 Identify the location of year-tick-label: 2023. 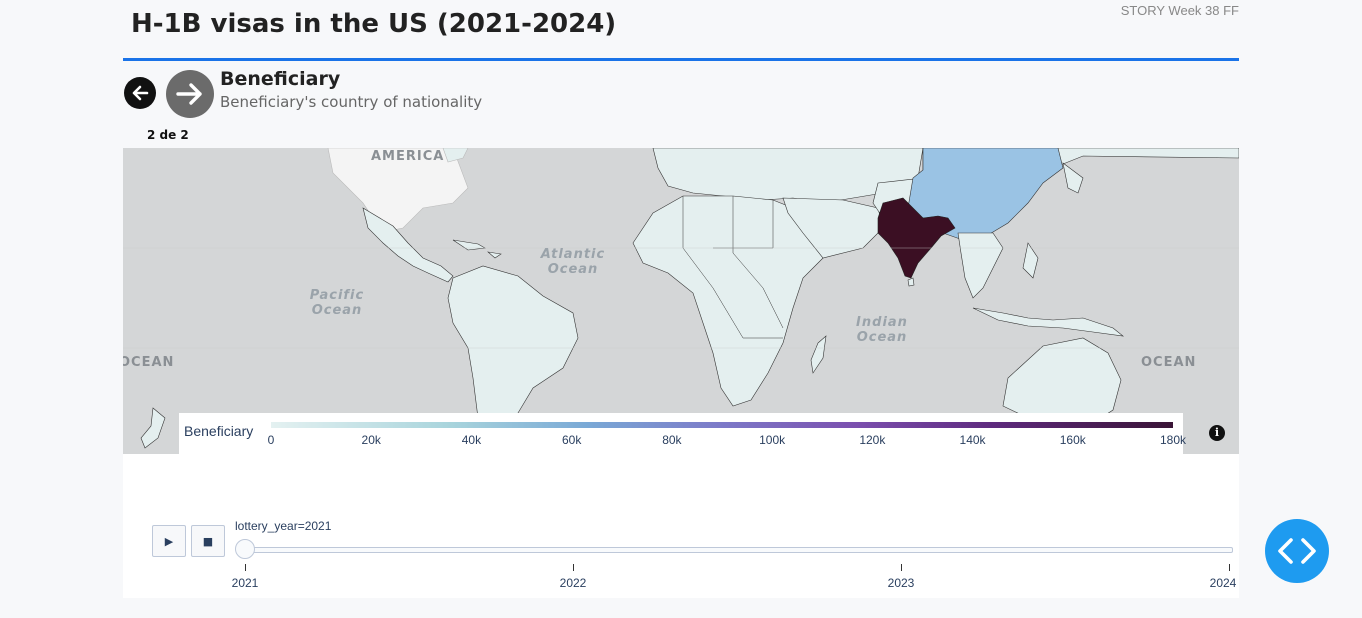
(901, 583).